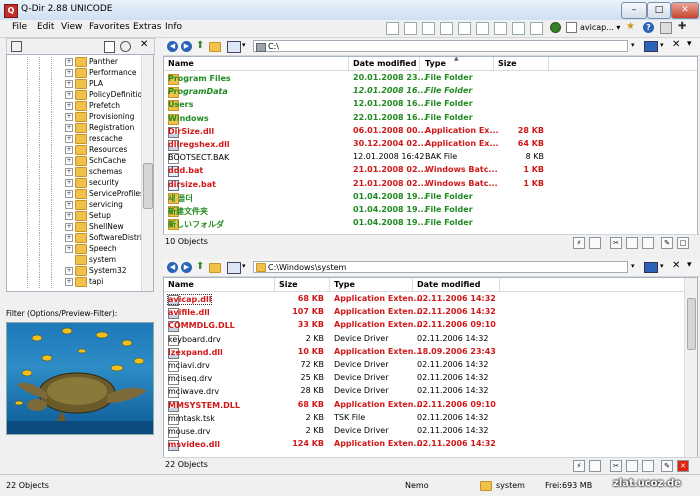 The height and width of the screenshot is (496, 700). What do you see at coordinates (676, 265) in the screenshot?
I see `pane2-close-icon: ✕` at bounding box center [676, 265].